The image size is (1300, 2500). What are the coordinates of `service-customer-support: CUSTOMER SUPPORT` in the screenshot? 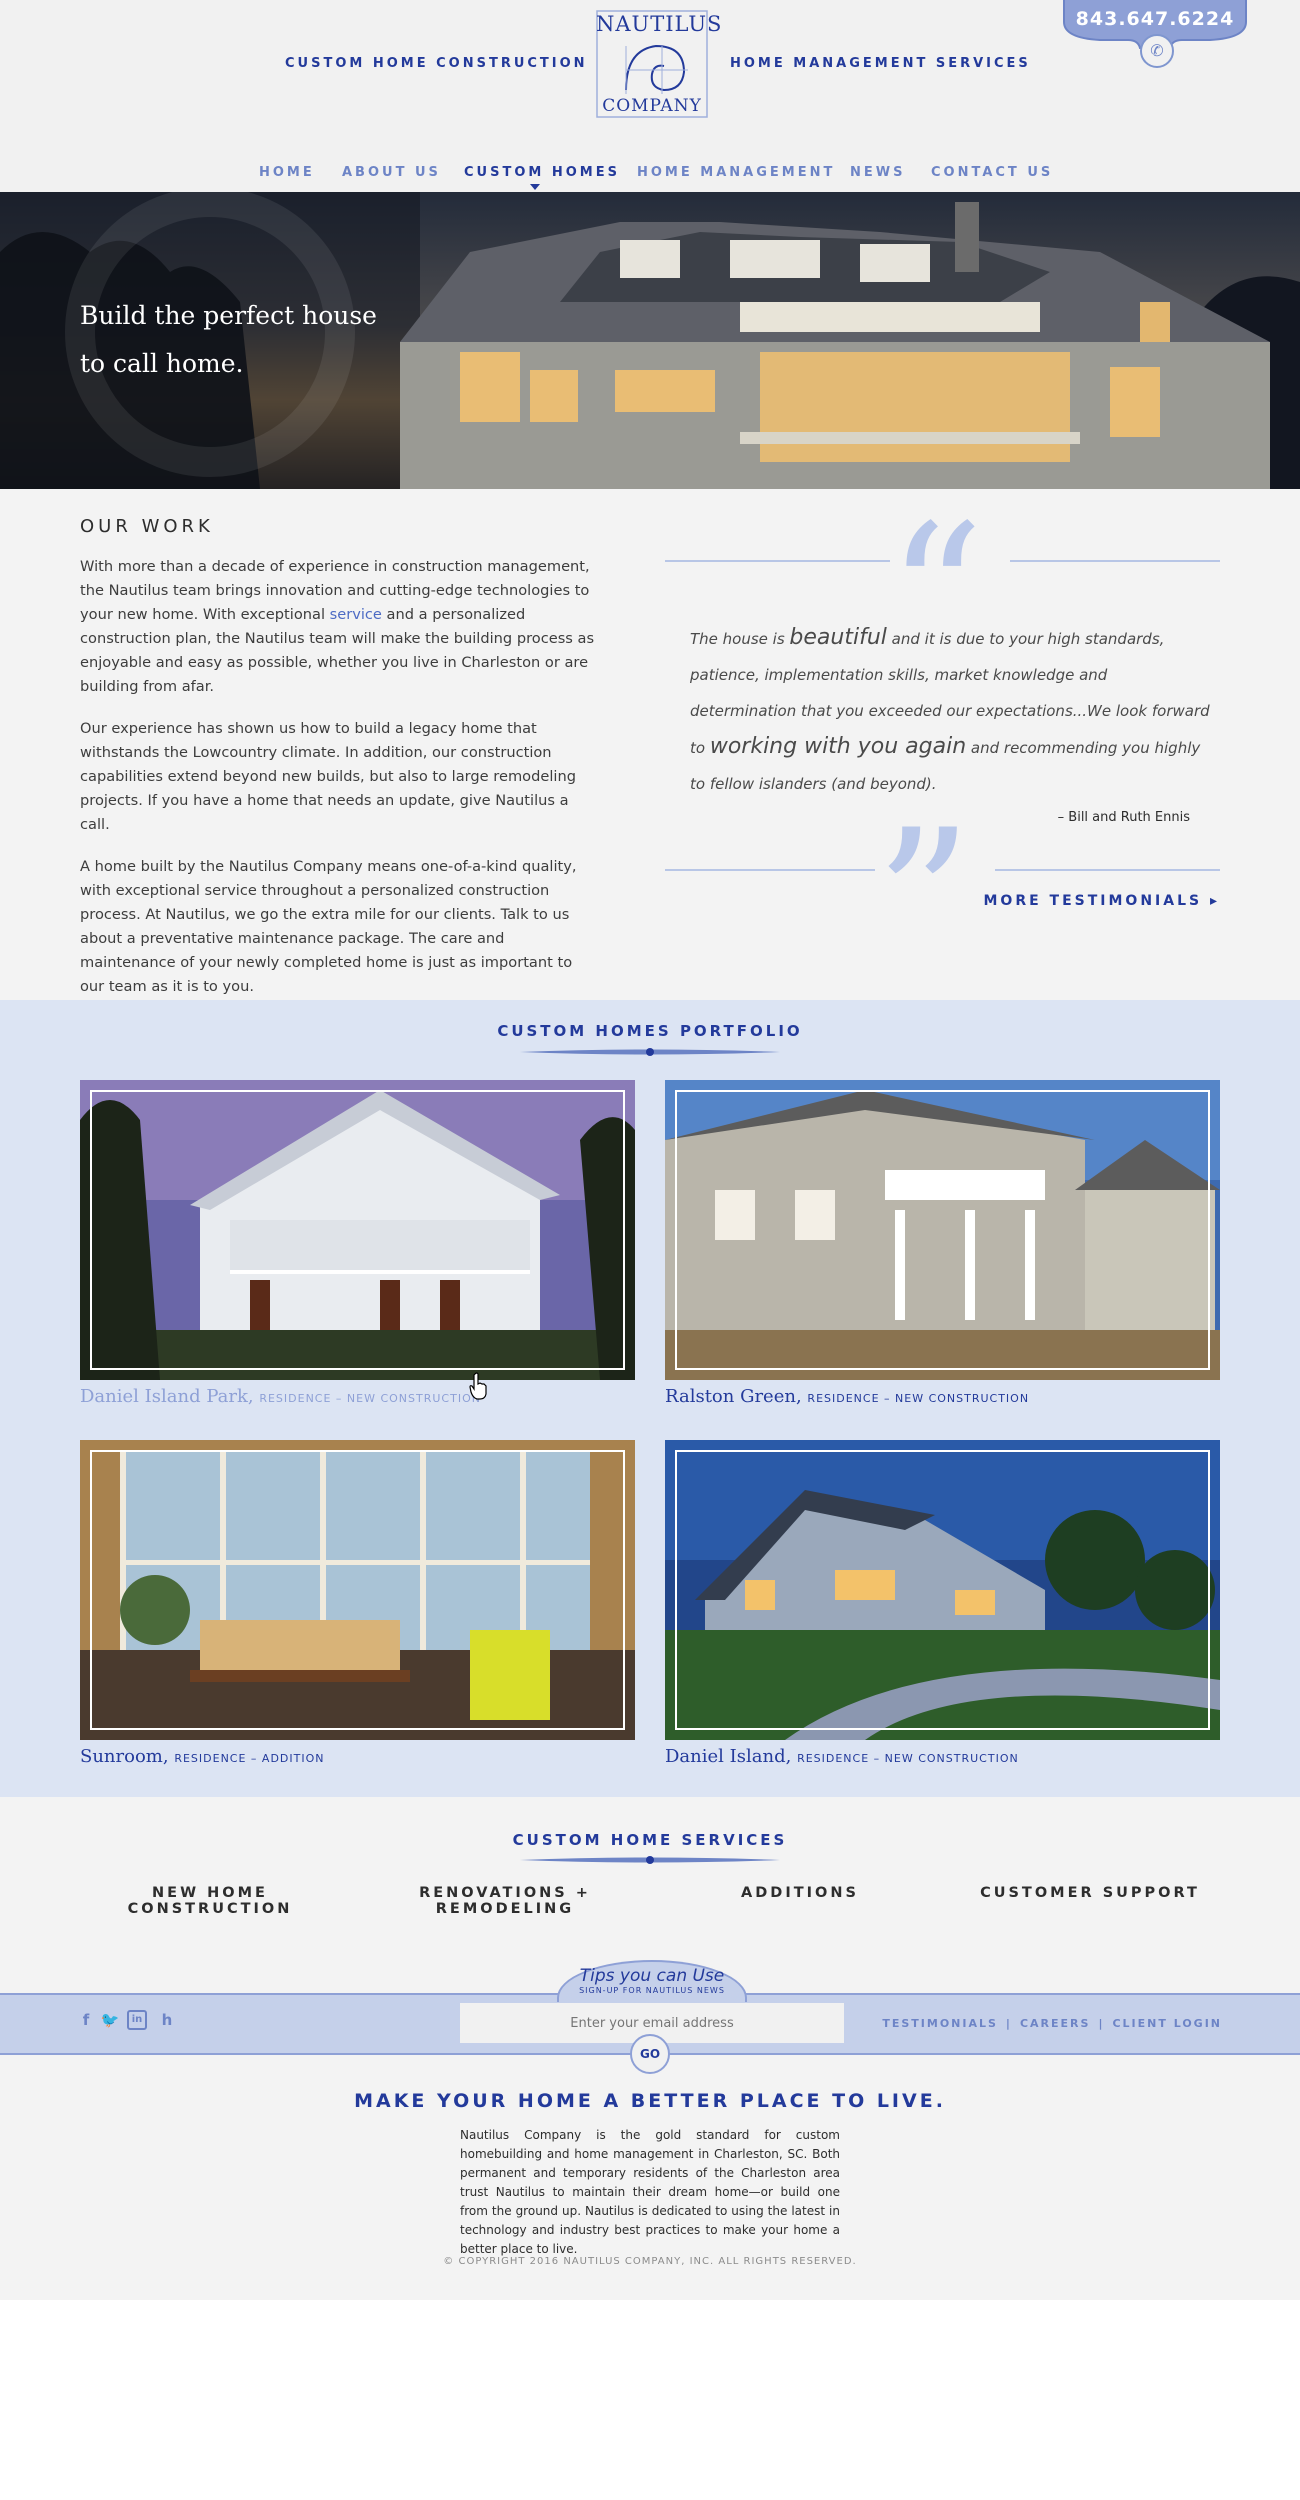 It's located at (1090, 1893).